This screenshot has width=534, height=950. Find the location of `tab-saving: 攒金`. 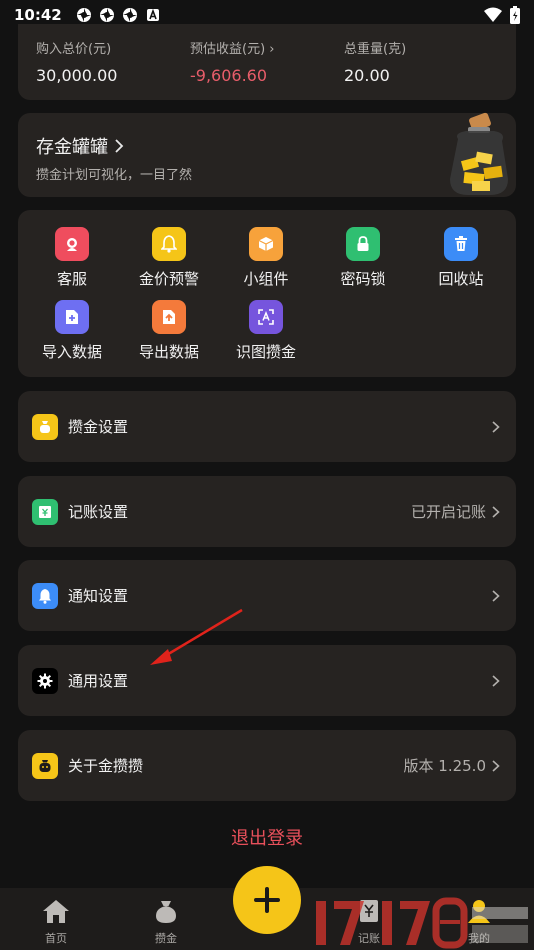

tab-saving: 攒金 is located at coordinates (166, 922).